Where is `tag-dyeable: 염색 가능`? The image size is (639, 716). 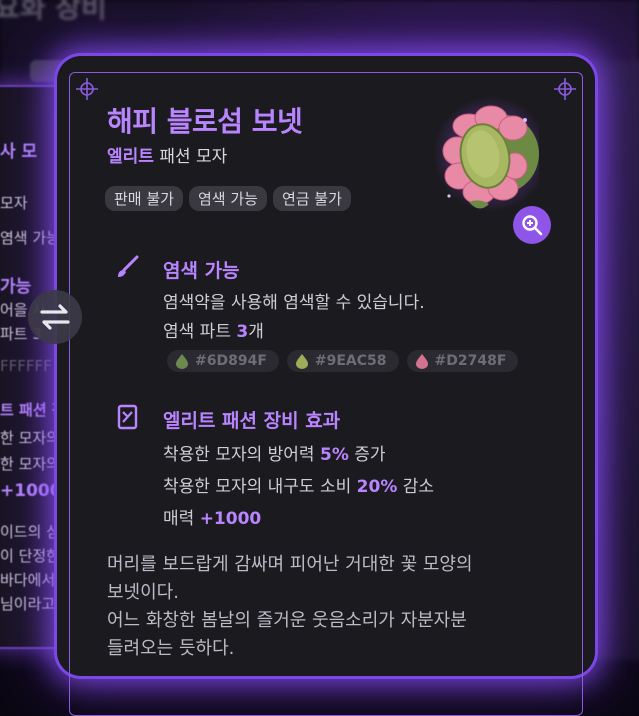
tag-dyeable: 염색 가능 is located at coordinates (227, 198).